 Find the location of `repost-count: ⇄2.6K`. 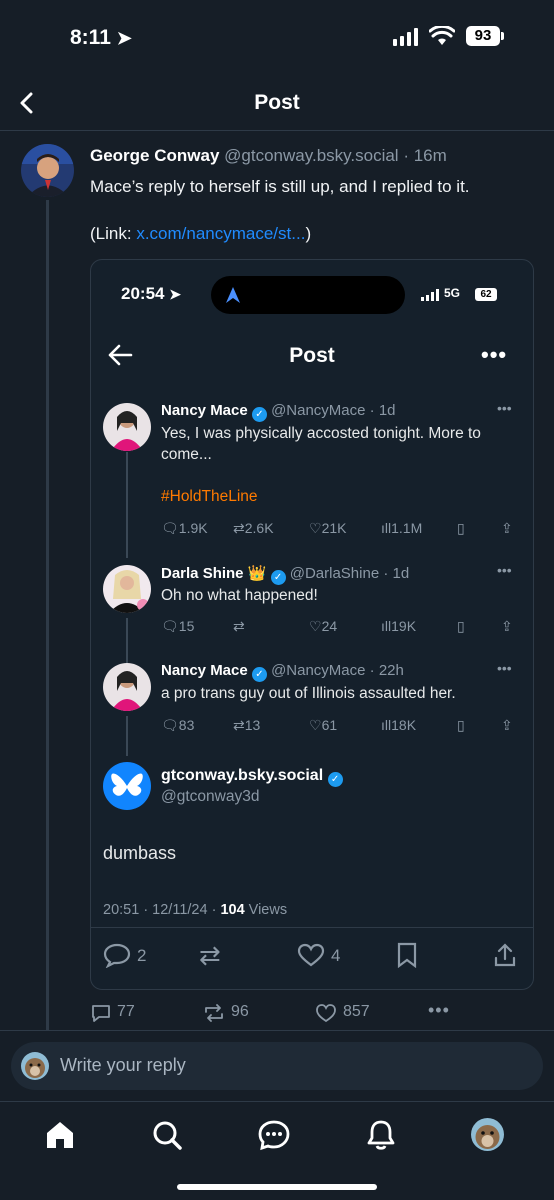

repost-count: ⇄2.6K is located at coordinates (253, 528).